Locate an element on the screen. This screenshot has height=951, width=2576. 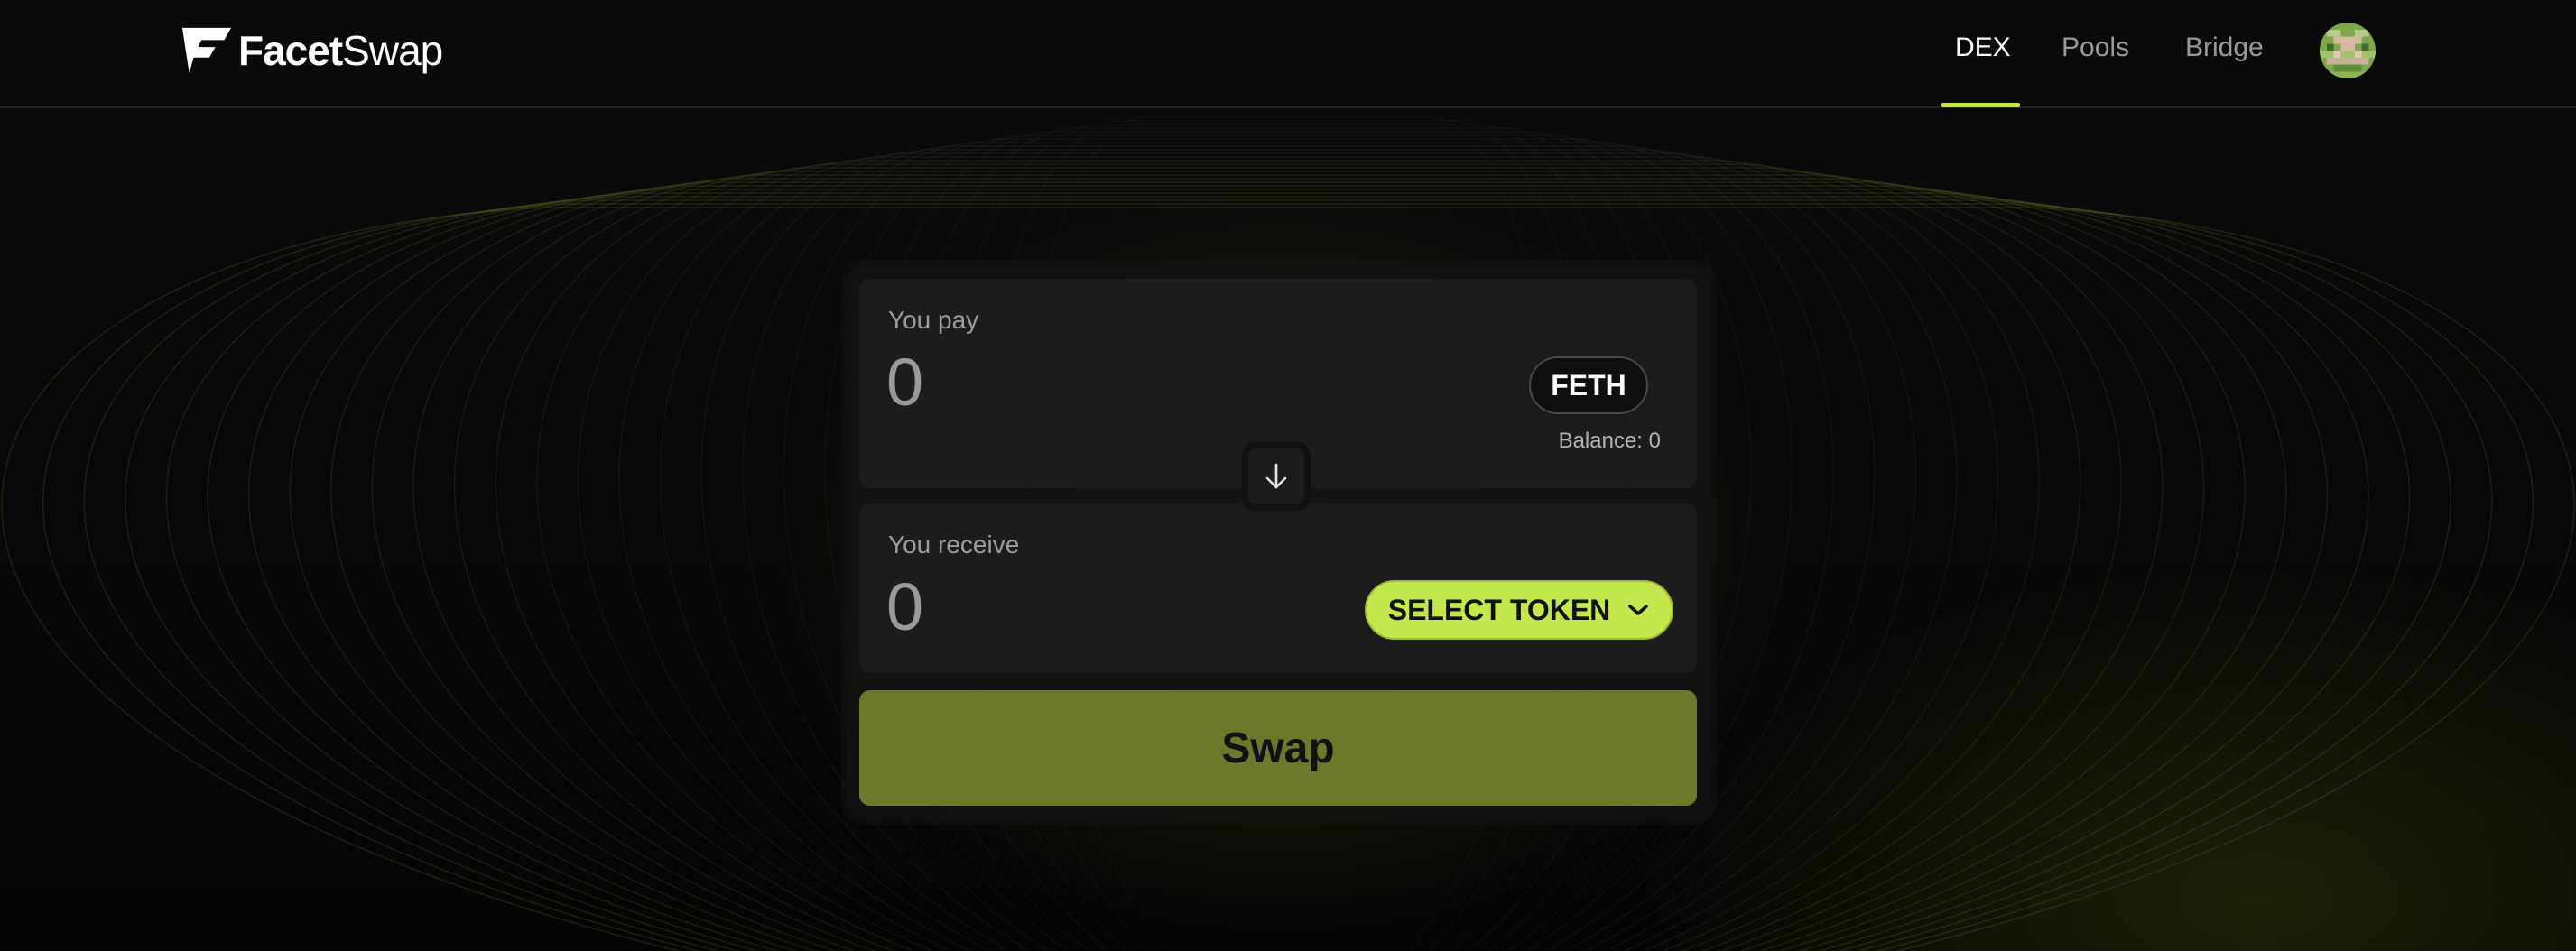
nav-active-indicator is located at coordinates (1980, 105).